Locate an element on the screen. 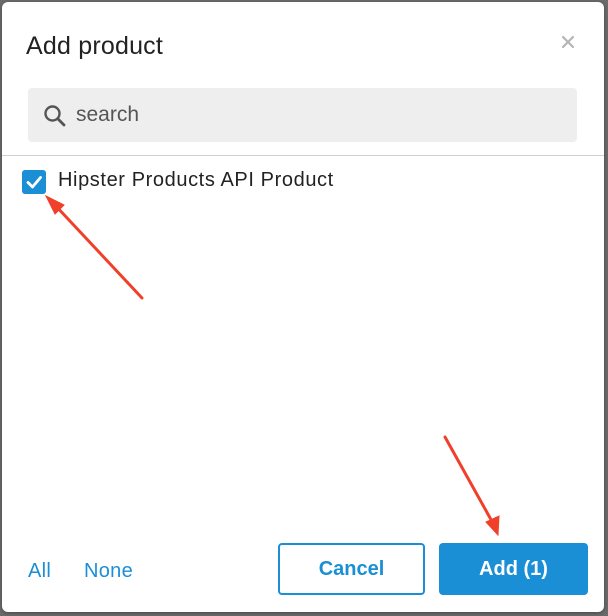 The width and height of the screenshot is (608, 616). select-none-link: None is located at coordinates (108, 571).